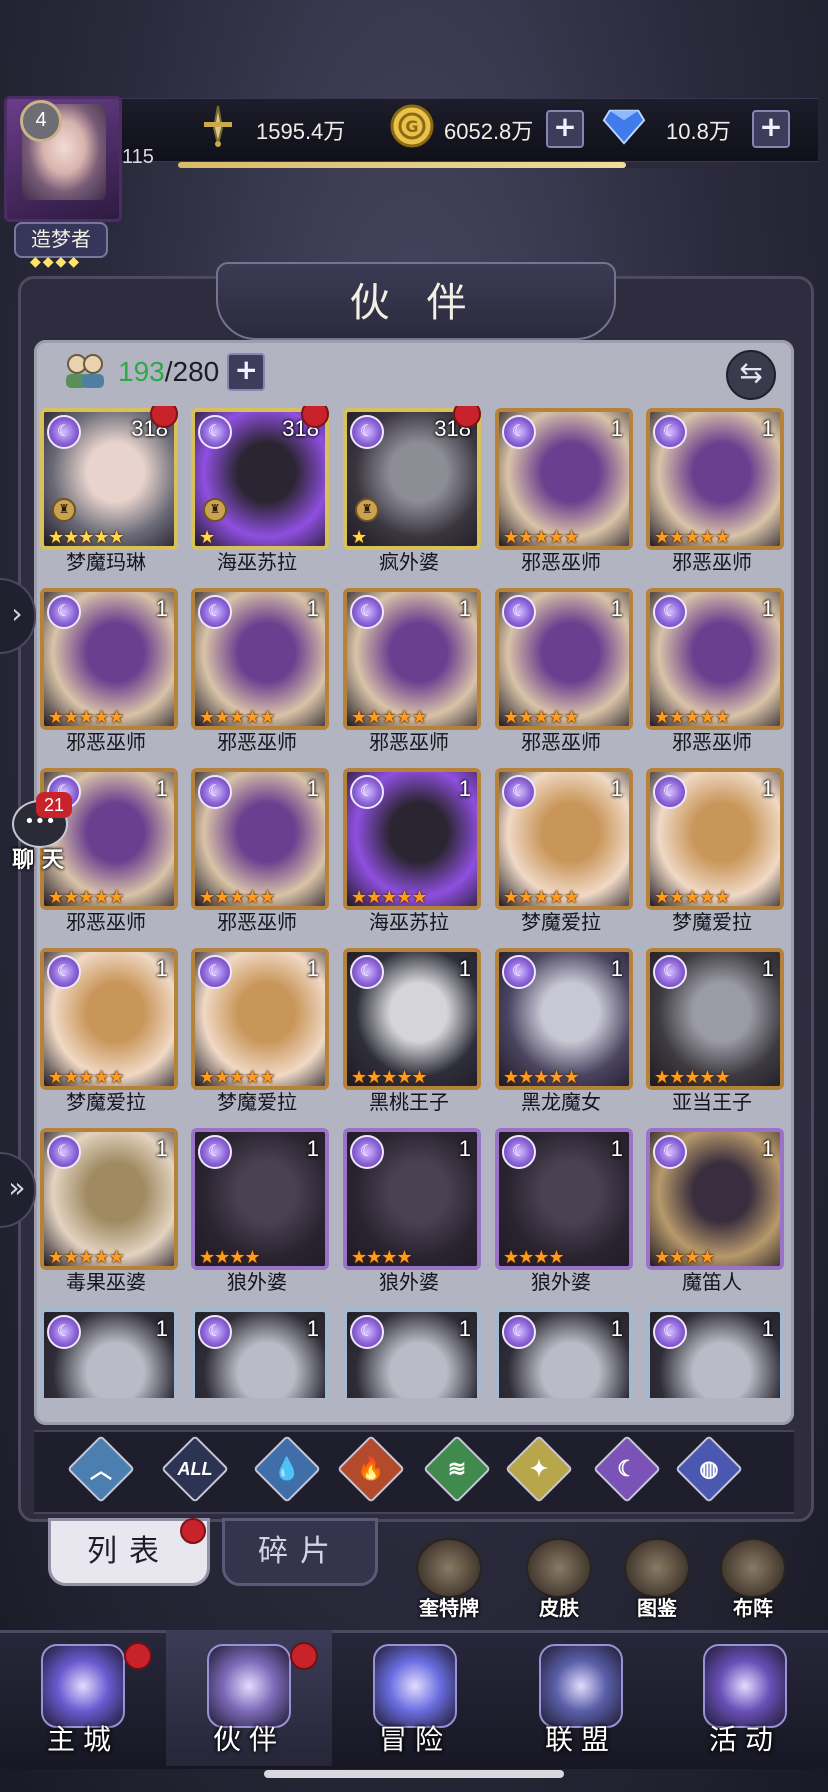  Describe the element at coordinates (107, 1215) in the screenshot. I see `hero-card: ☾ 1 ★★★★★ 毒果巫婆` at that location.